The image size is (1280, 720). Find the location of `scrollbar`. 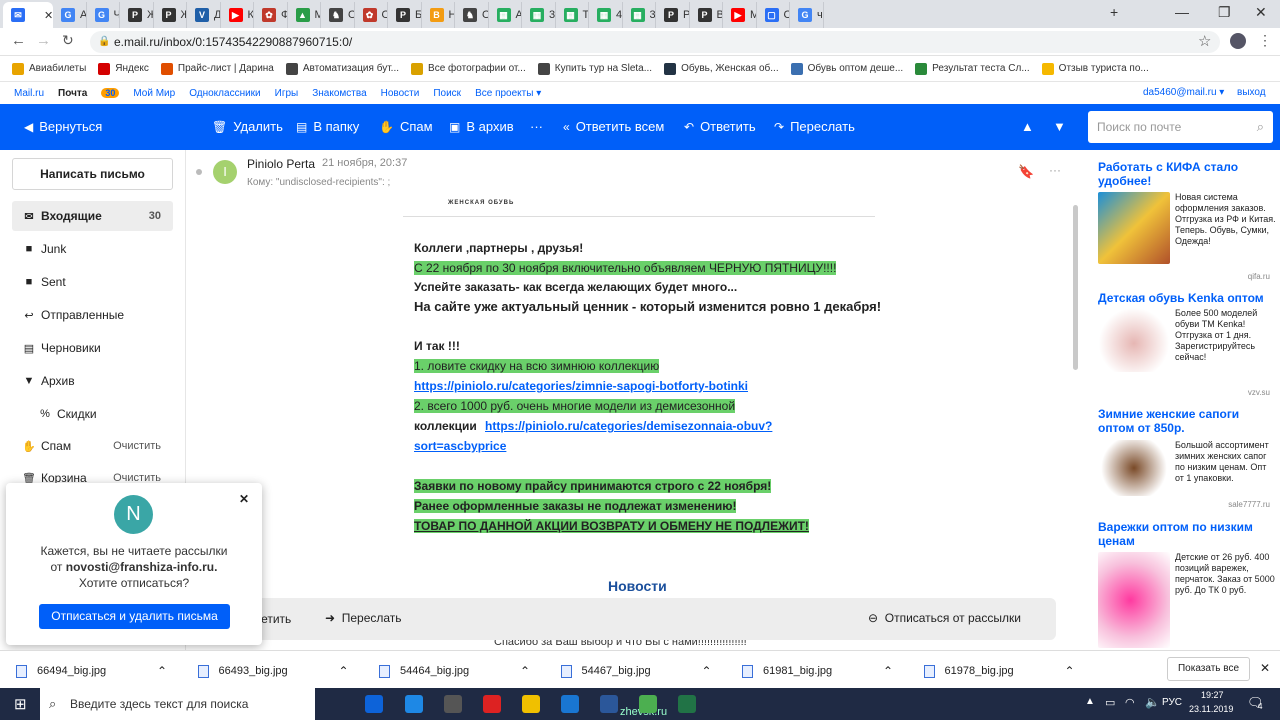

scrollbar is located at coordinates (1075, 287).